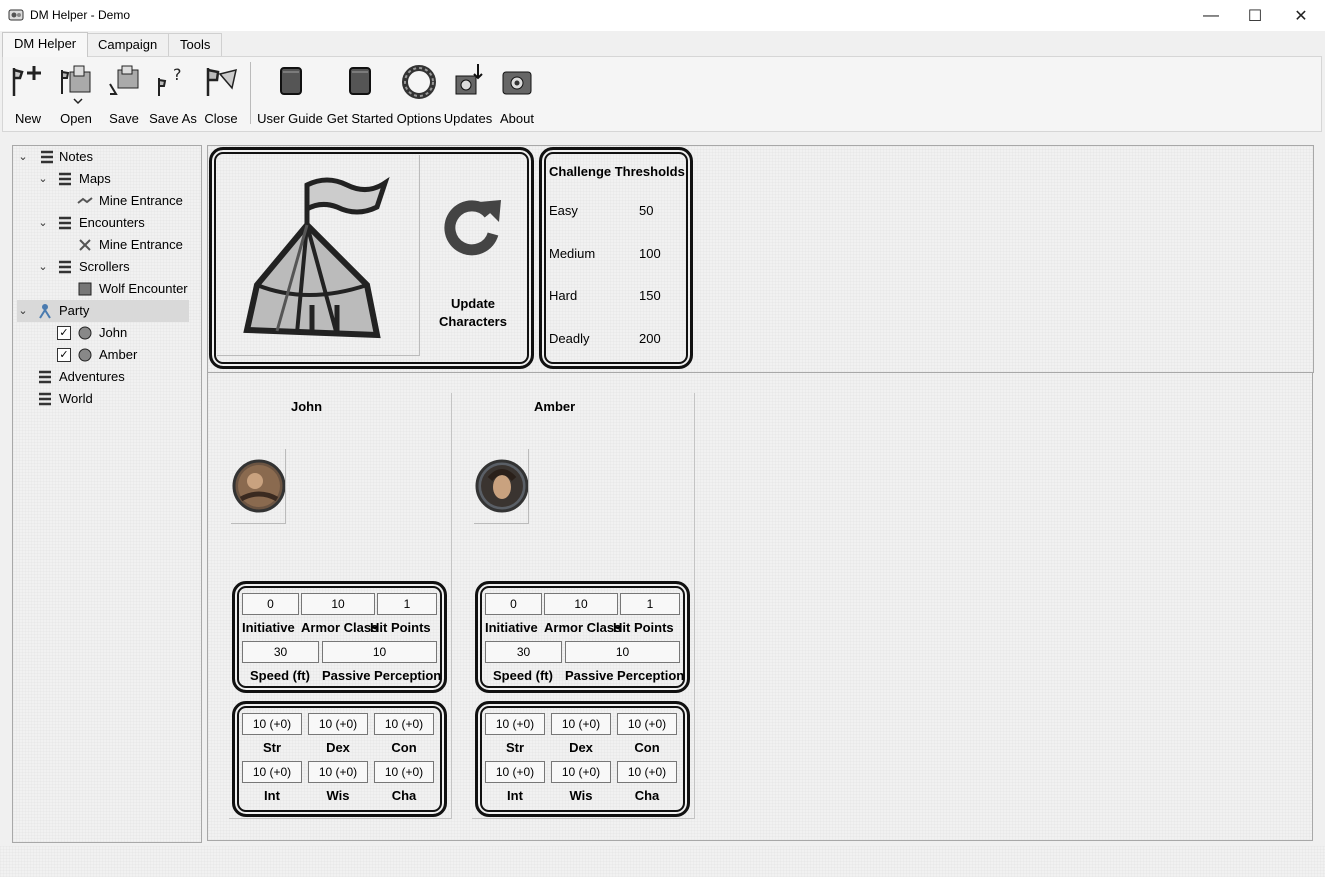 The width and height of the screenshot is (1325, 877). What do you see at coordinates (85, 200) in the screenshot?
I see `map-icon` at bounding box center [85, 200].